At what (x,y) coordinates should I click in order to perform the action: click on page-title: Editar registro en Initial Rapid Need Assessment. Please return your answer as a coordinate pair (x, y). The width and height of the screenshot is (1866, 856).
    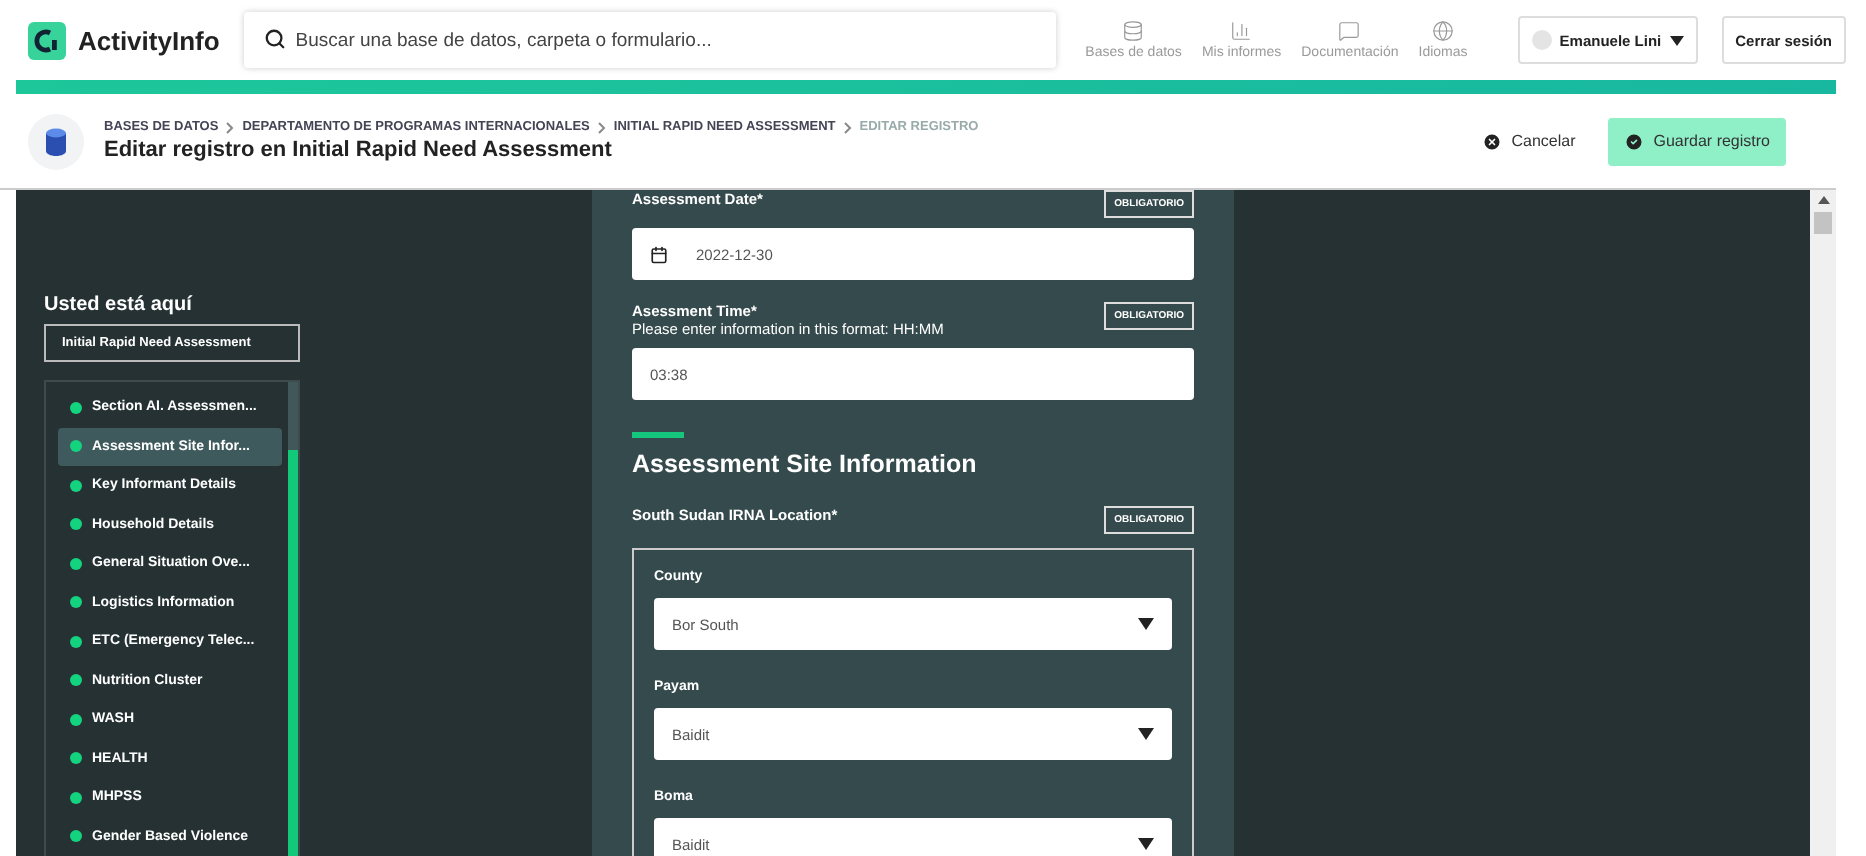
    Looking at the image, I should click on (359, 150).